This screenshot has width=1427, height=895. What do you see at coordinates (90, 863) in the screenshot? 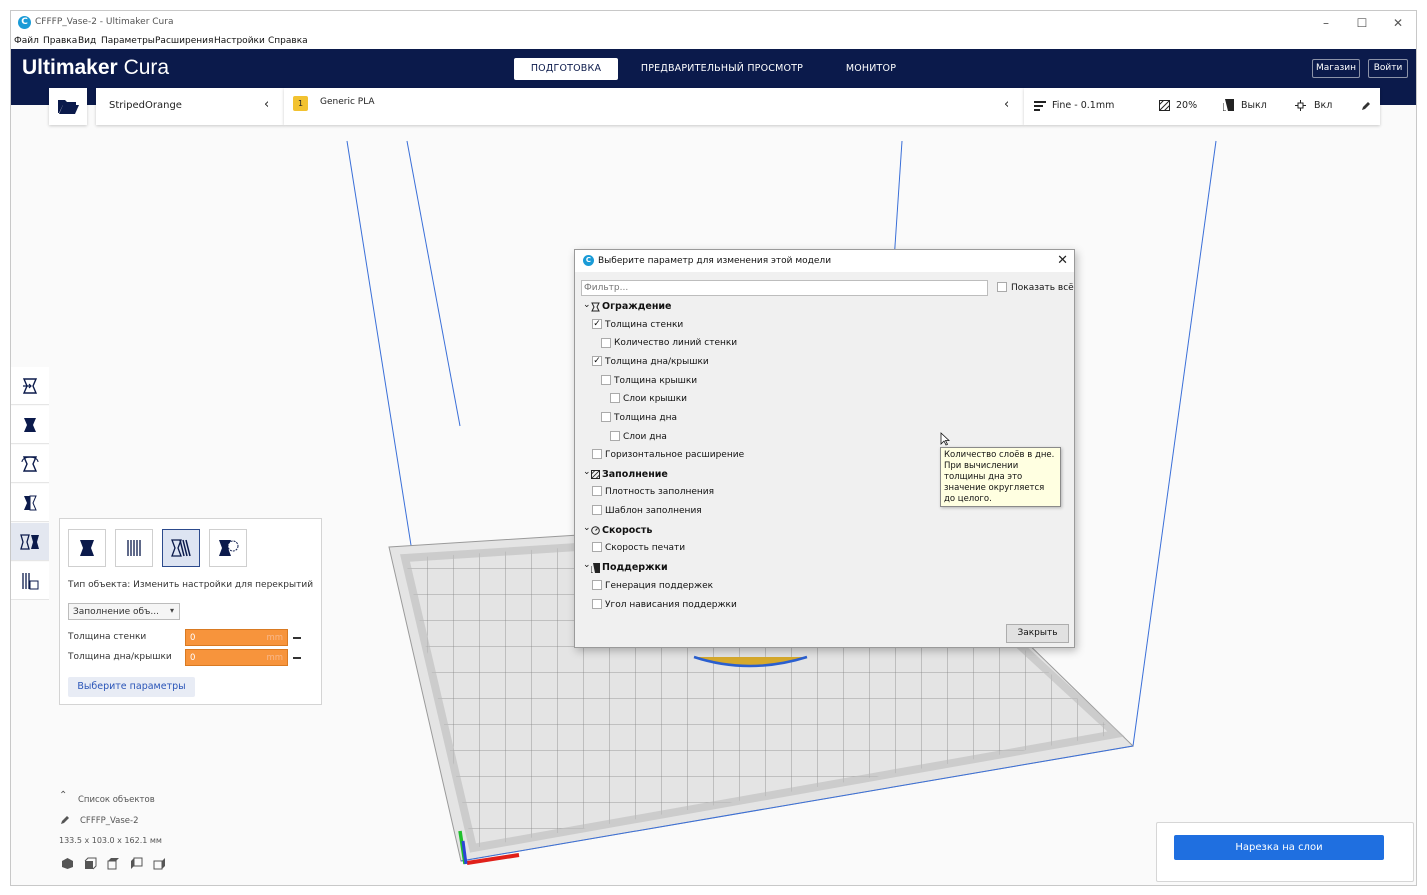
I see `front-view-icon` at bounding box center [90, 863].